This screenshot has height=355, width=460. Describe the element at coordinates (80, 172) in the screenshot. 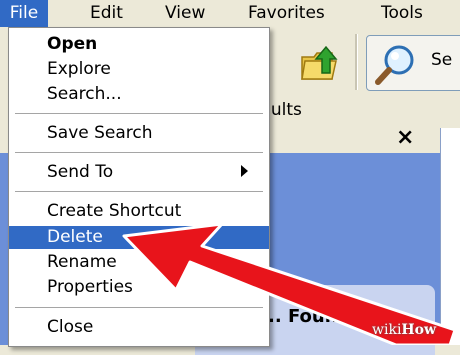

I see `menu-item-label: Send To` at that location.